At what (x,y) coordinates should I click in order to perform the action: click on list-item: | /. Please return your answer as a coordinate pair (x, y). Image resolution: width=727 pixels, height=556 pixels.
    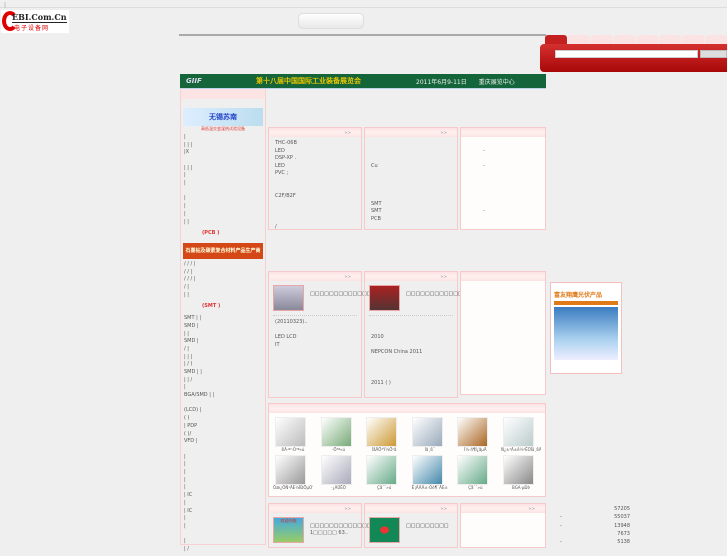
    Looking at the image, I should click on (223, 550).